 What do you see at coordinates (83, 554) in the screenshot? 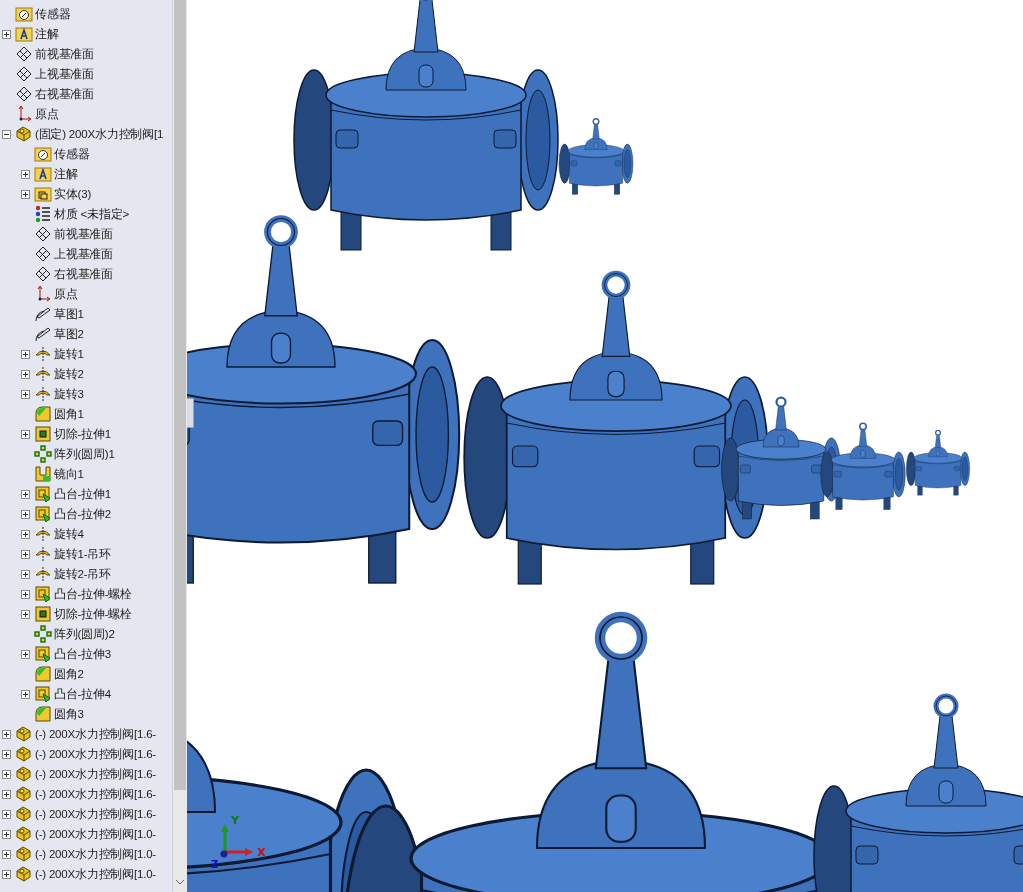
I see `tree-item-label: 旋转1-吊环` at bounding box center [83, 554].